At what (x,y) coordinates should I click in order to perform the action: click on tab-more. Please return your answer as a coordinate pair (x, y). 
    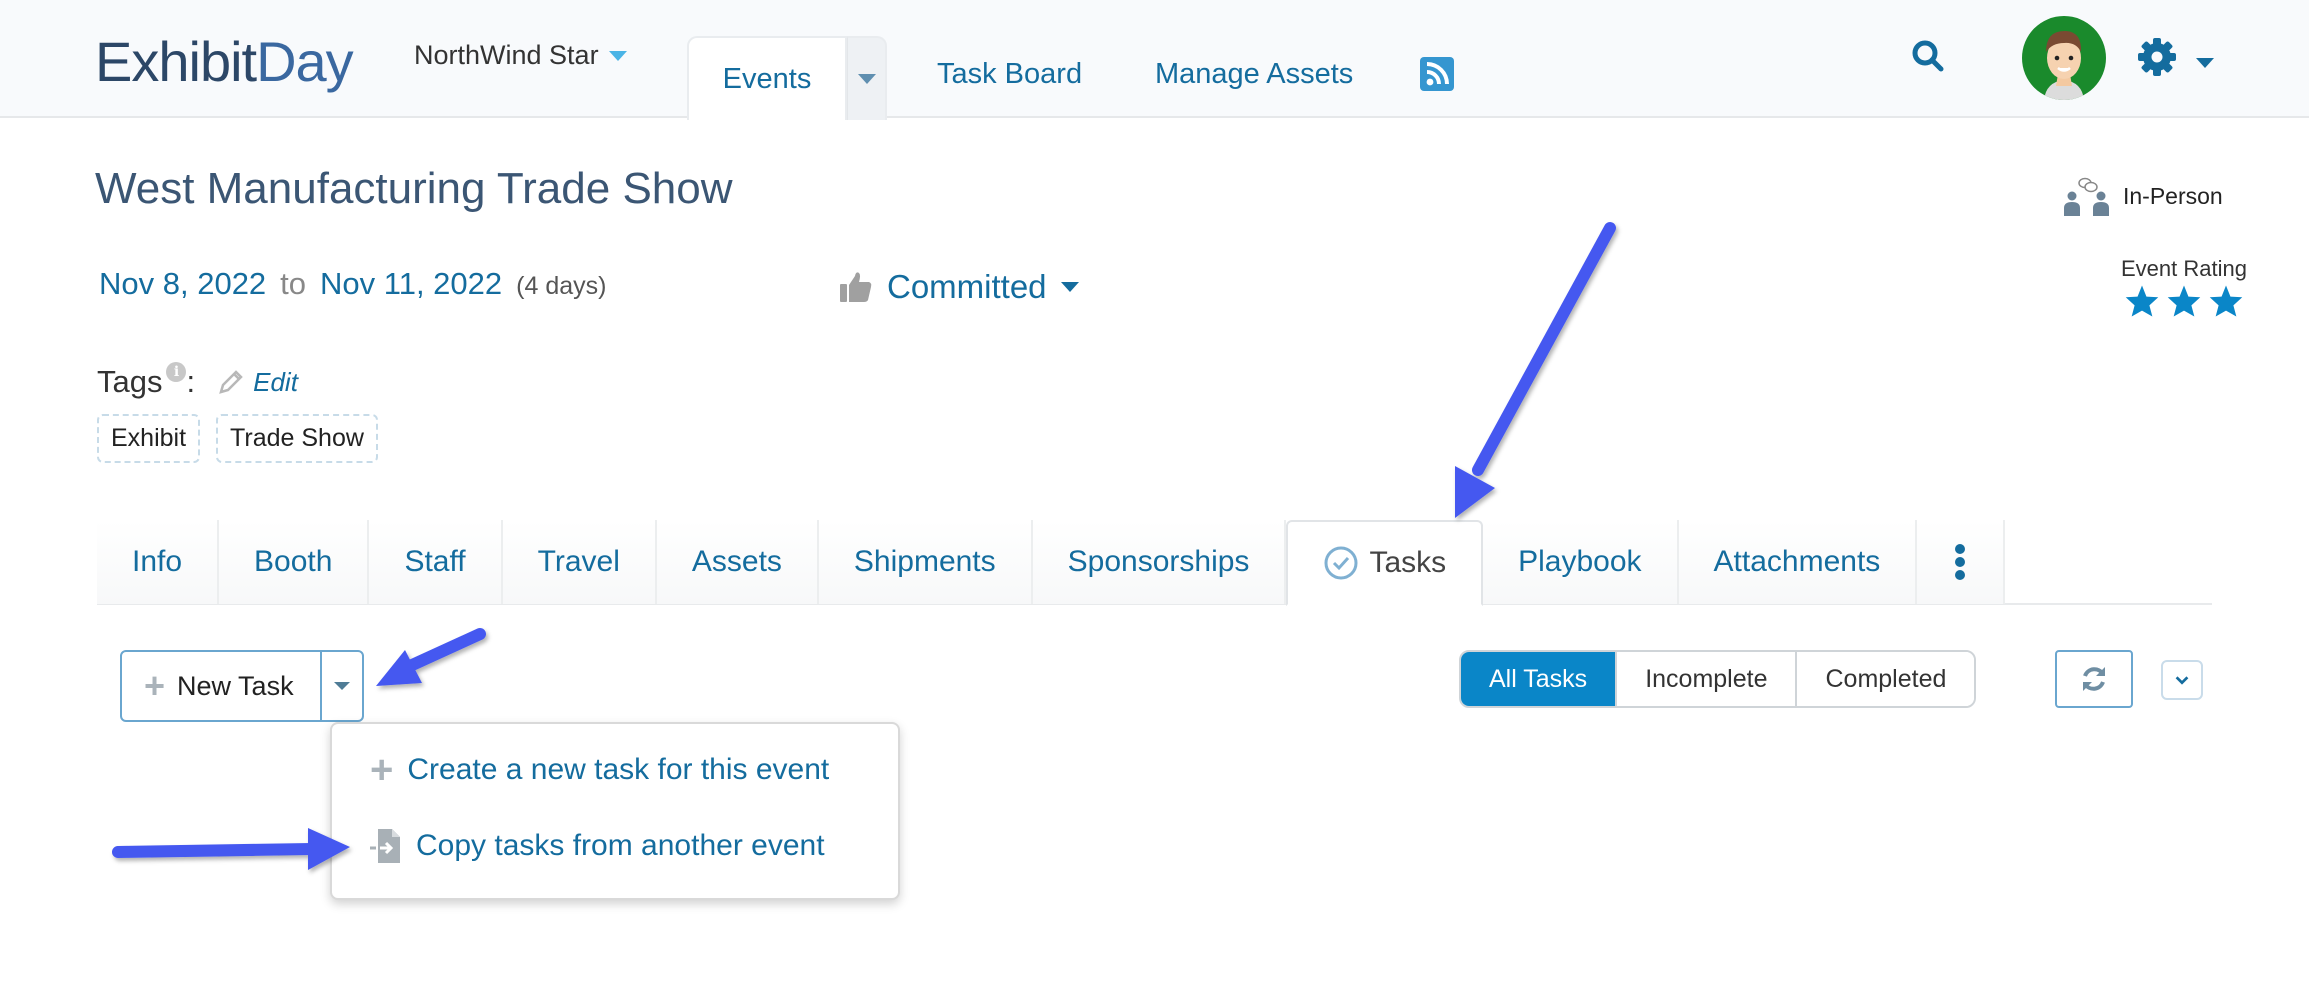
    Looking at the image, I should click on (1961, 562).